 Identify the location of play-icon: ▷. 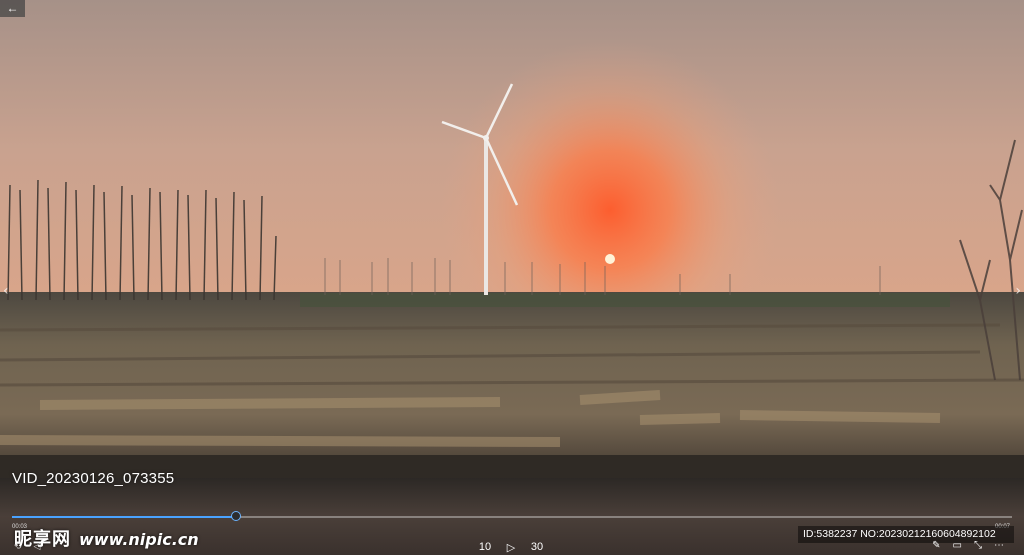
(511, 547).